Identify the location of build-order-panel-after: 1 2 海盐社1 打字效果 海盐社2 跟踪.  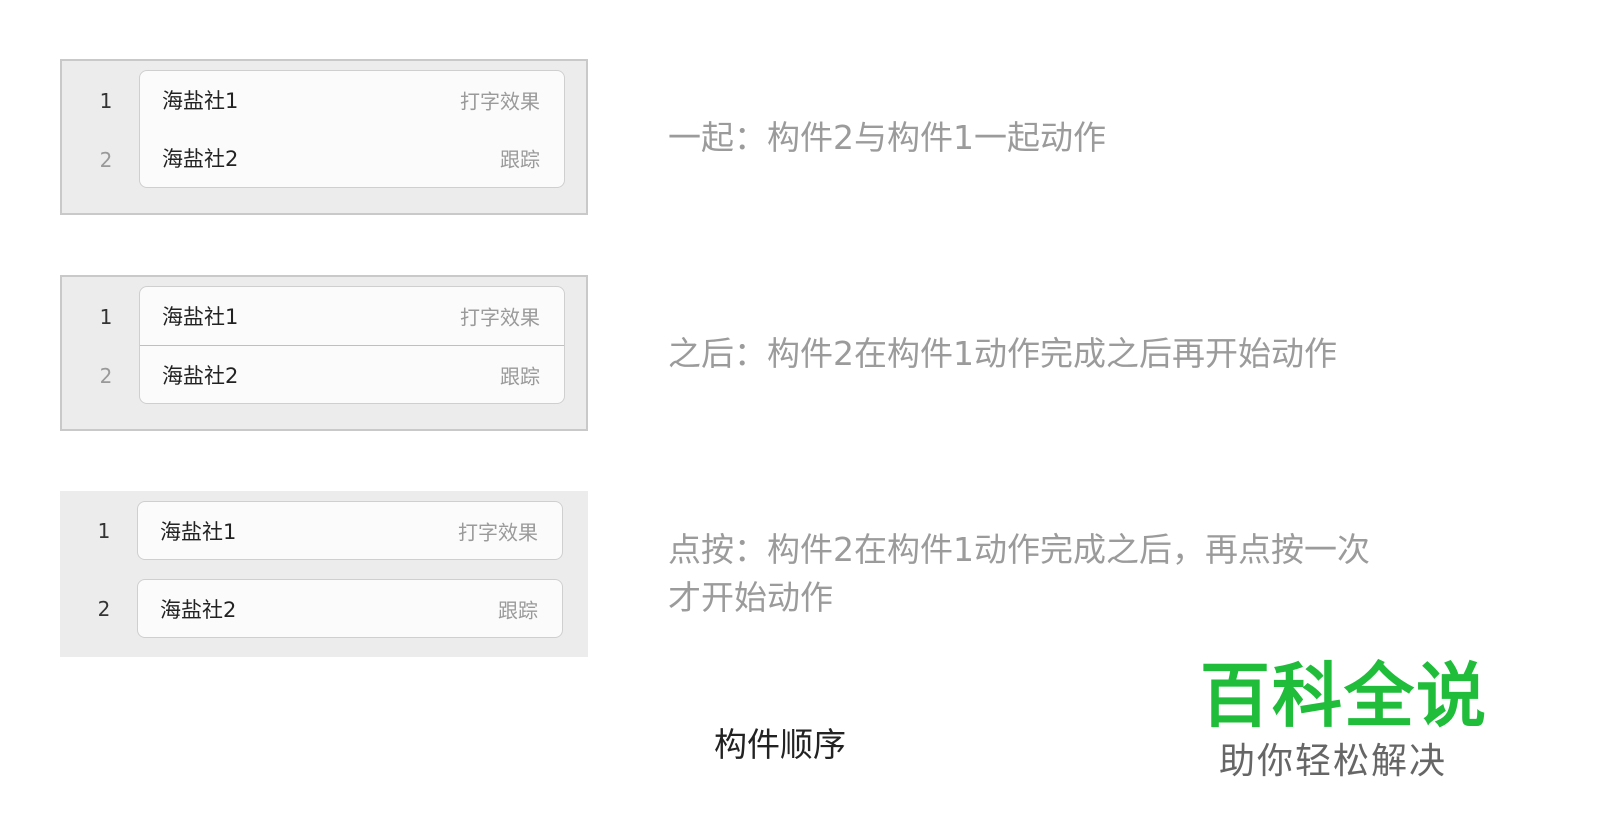
(324, 353).